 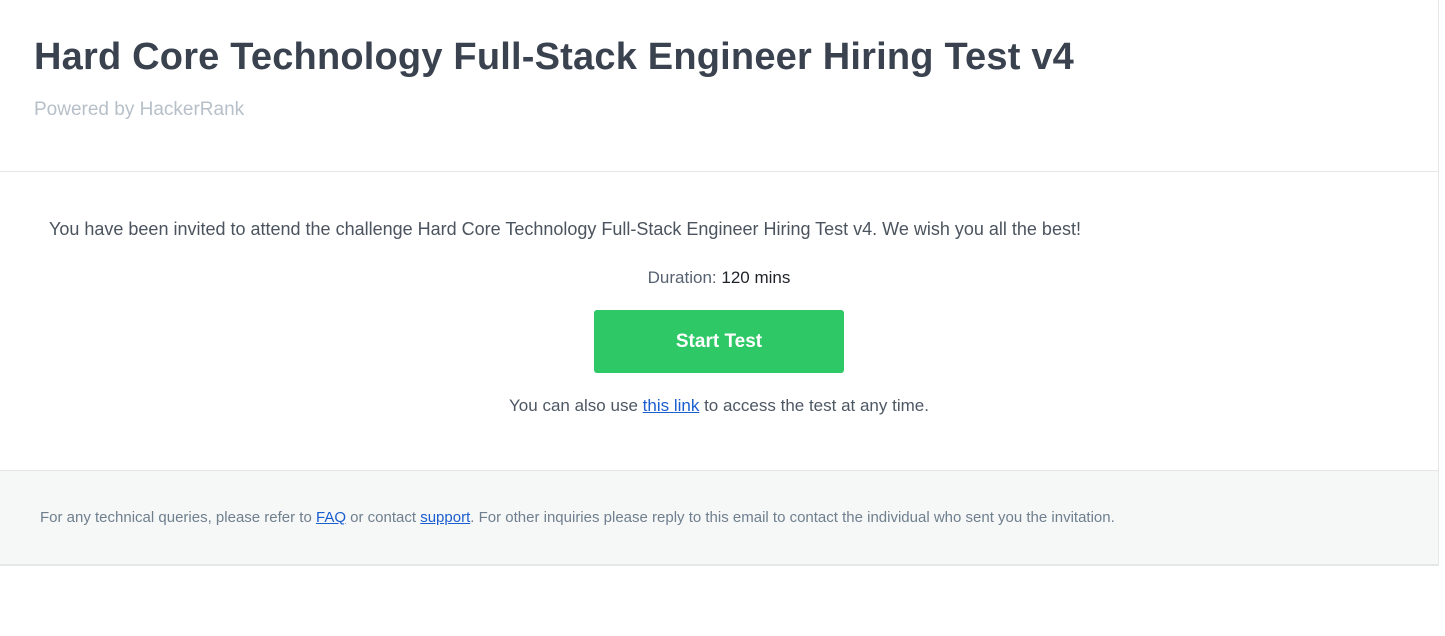 I want to click on footer-text-part-2: or contact, so click(x=383, y=517).